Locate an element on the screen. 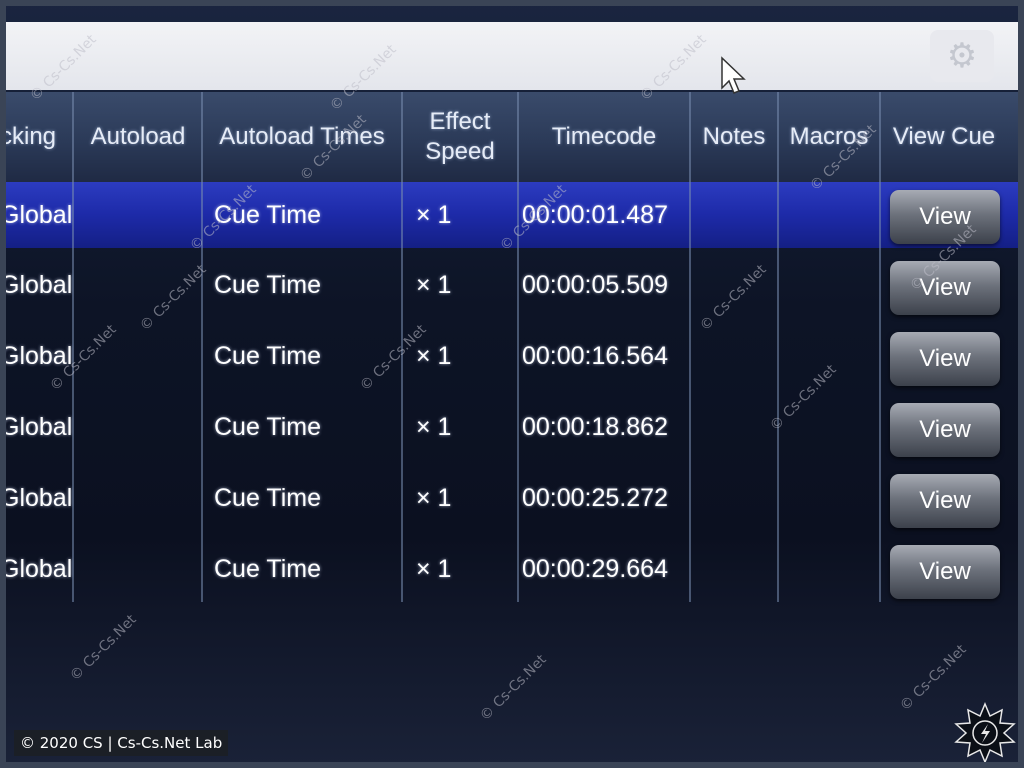 The height and width of the screenshot is (768, 1024). cell-timecode: 00:00:25.272 is located at coordinates (595, 497).